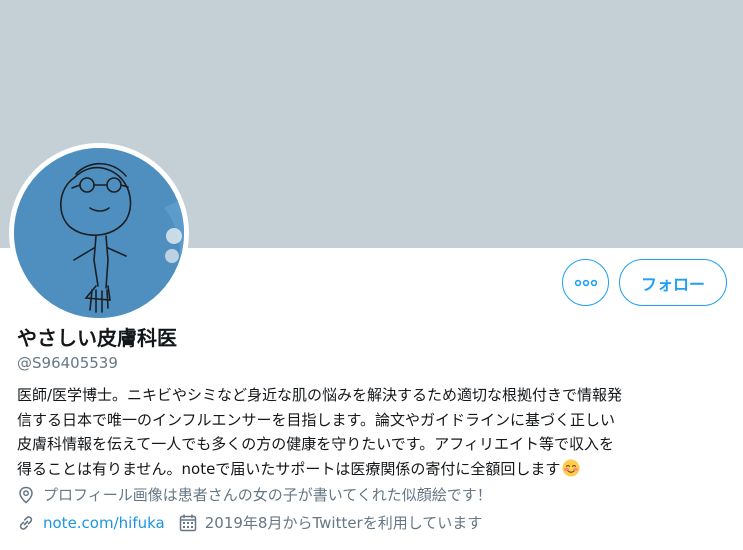 Image resolution: width=743 pixels, height=550 pixels. What do you see at coordinates (67, 363) in the screenshot?
I see `user-handle: @S96405539` at bounding box center [67, 363].